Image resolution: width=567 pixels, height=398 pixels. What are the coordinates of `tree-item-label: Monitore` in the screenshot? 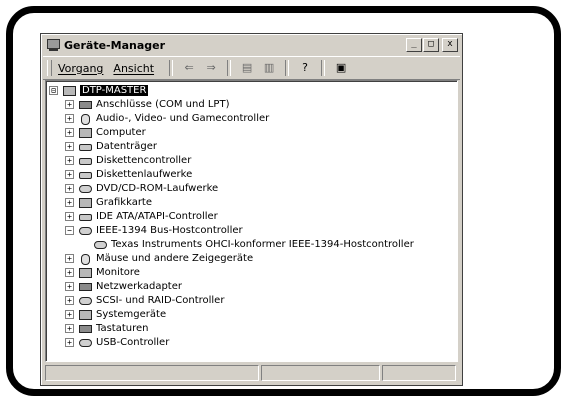 It's located at (118, 272).